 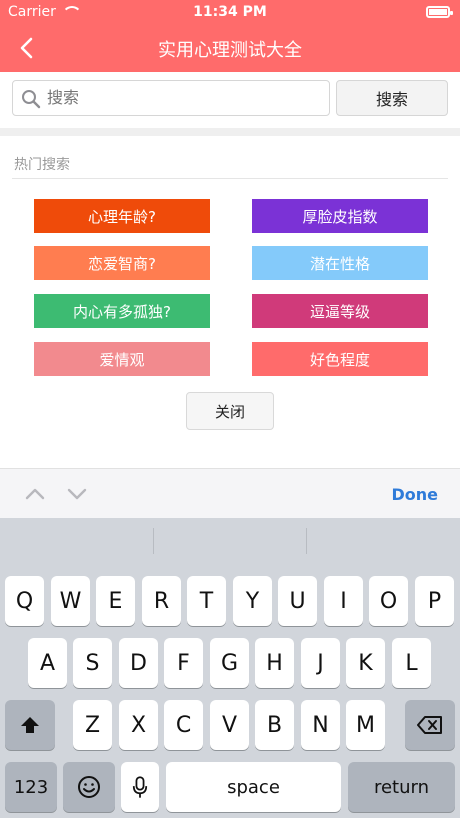 I want to click on hot-tag-love-iq: 恋爱智商?, so click(x=122, y=263).